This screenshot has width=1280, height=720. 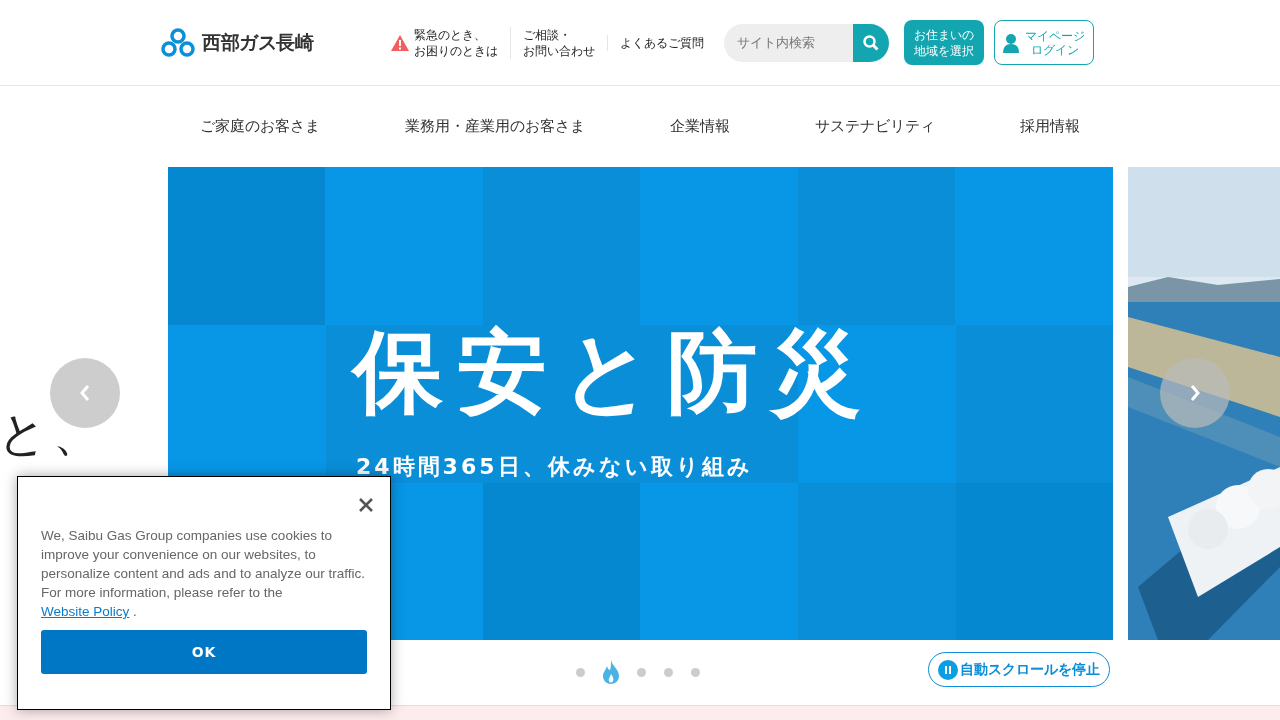 I want to click on search-icon, so click(x=871, y=42).